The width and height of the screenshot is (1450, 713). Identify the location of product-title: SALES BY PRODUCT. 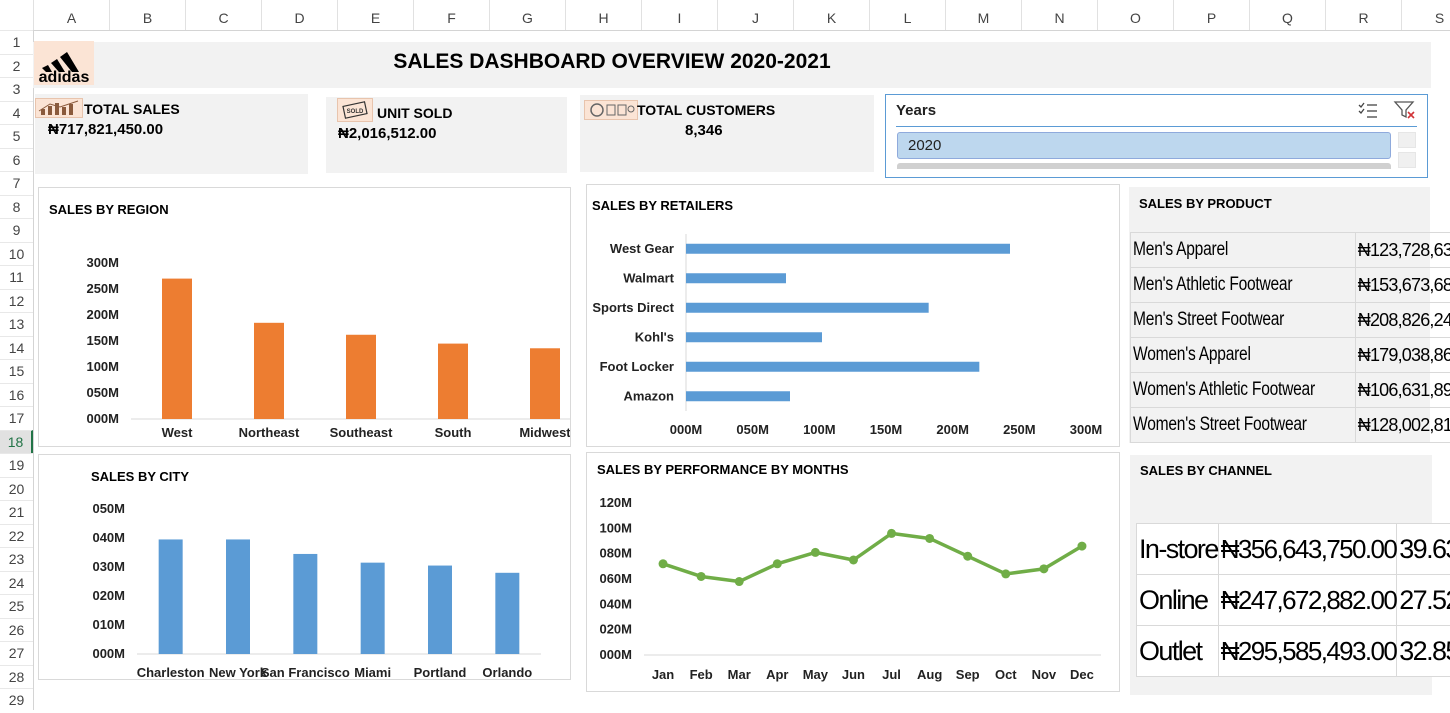
(1205, 203).